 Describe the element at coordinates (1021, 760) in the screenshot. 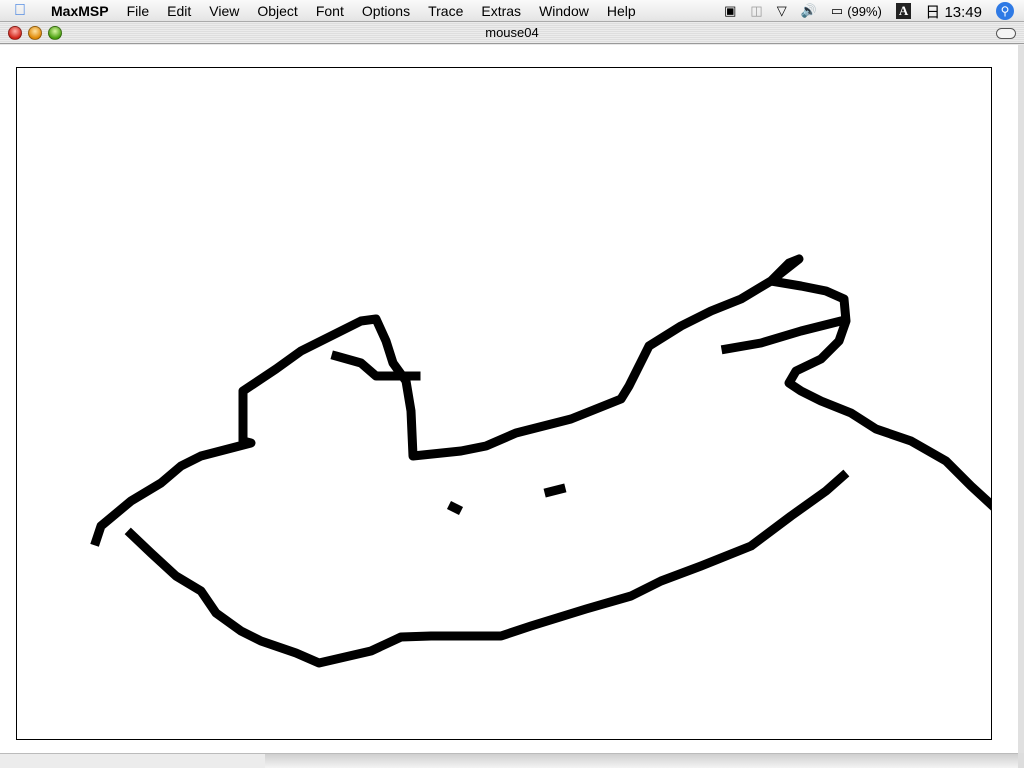

I see `resize-grip` at that location.